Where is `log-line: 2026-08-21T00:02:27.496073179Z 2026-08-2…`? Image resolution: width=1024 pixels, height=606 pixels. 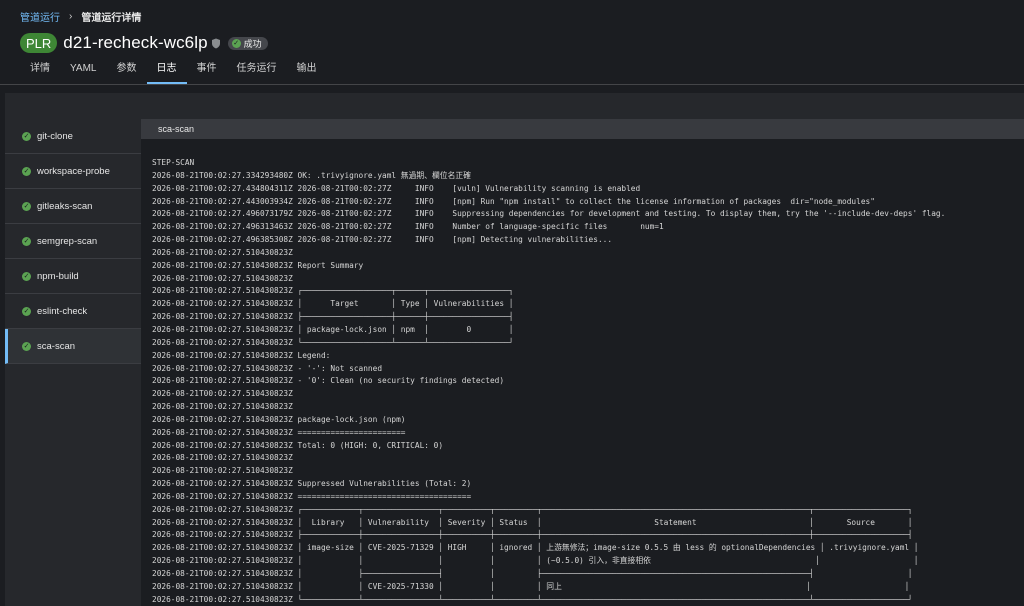
log-line: 2026-08-21T00:02:27.496073179Z 2026-08-2… is located at coordinates (549, 214).